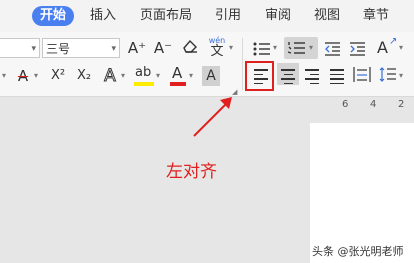 The height and width of the screenshot is (263, 414). I want to click on tab-view: 视图, so click(327, 16).